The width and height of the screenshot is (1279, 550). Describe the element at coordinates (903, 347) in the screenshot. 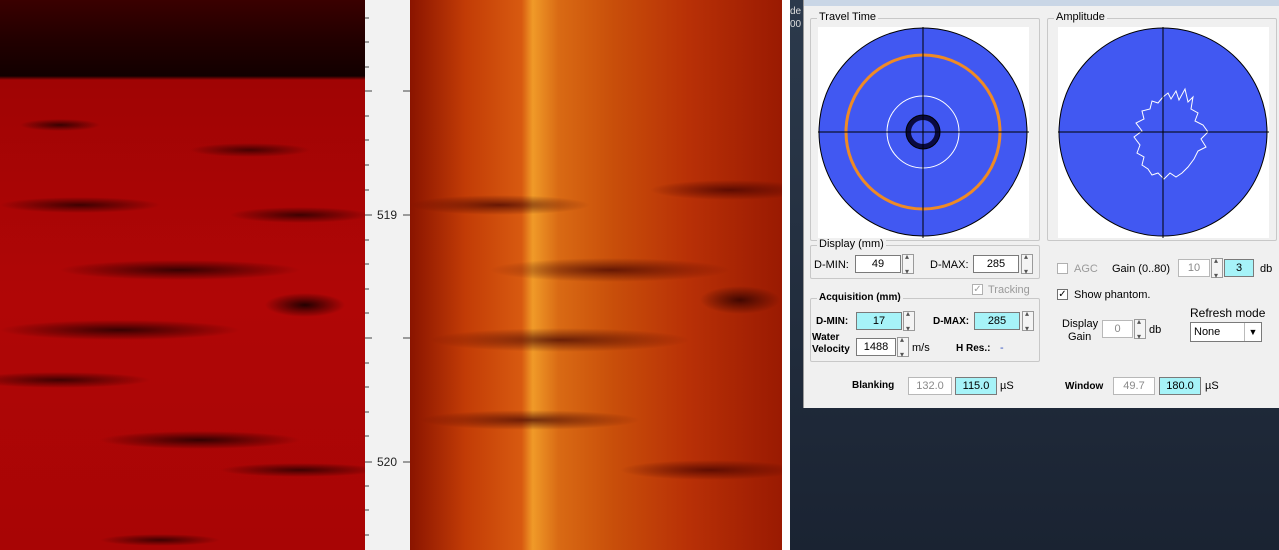

I see `water-velocity-spinner` at that location.